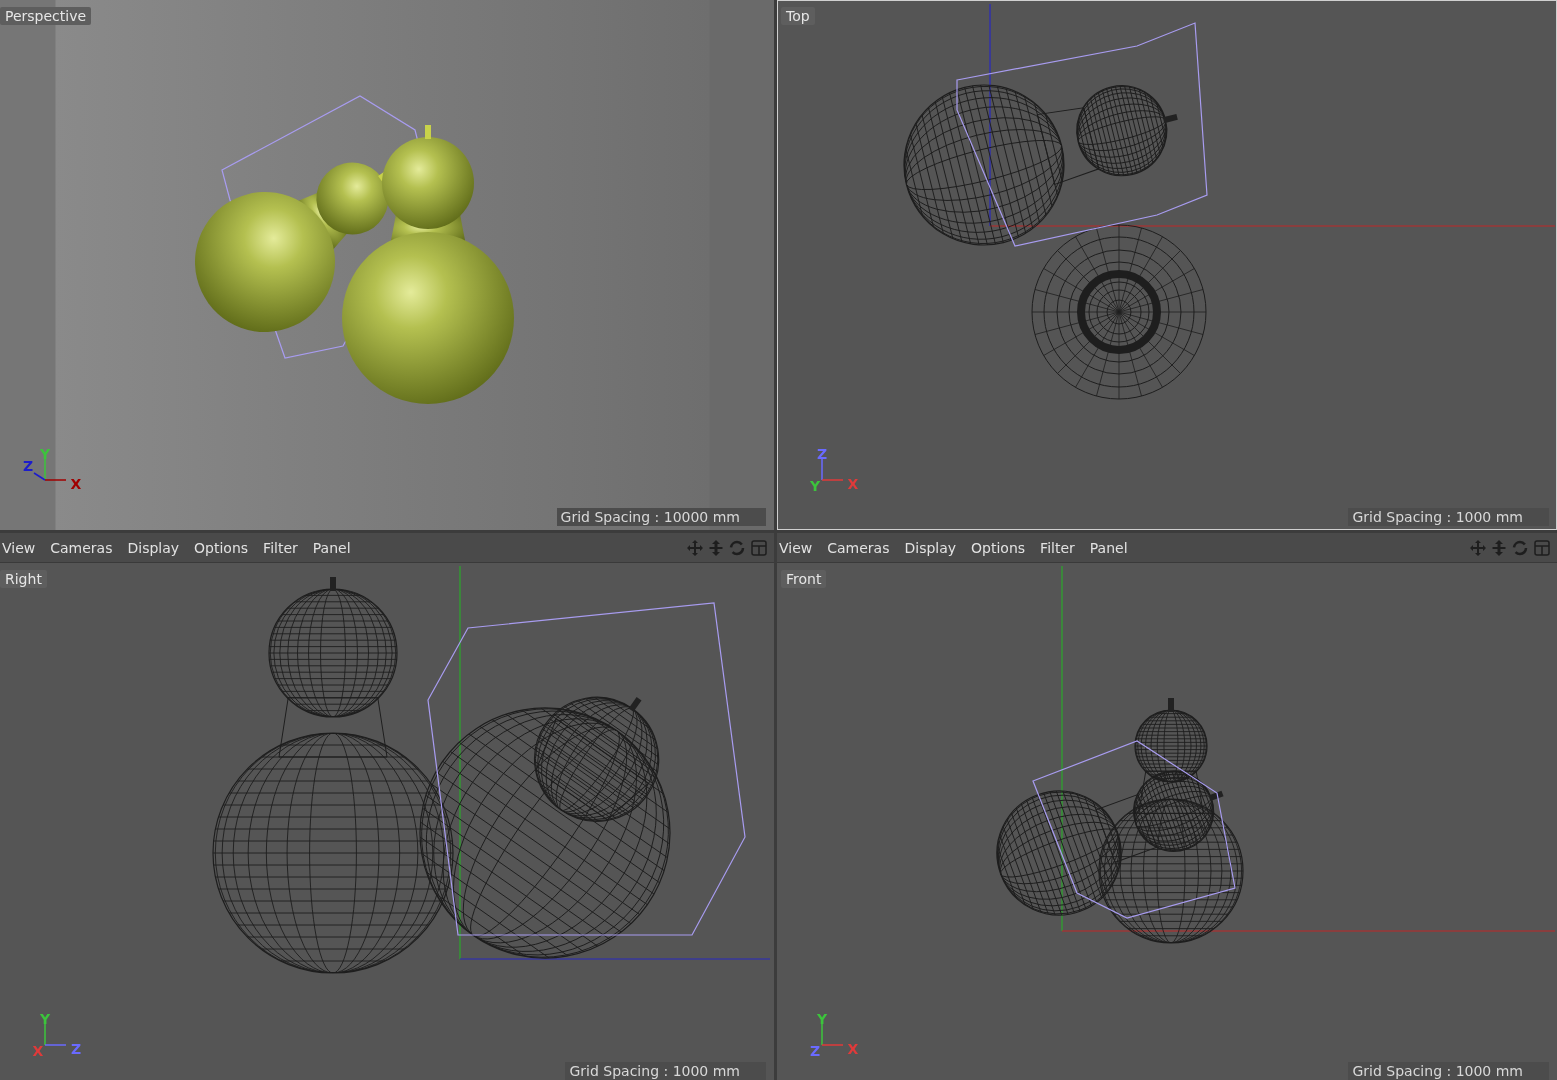  What do you see at coordinates (661, 517) in the screenshot?
I see `grid-spacing-label: Grid Spacing : 10000 mm` at bounding box center [661, 517].